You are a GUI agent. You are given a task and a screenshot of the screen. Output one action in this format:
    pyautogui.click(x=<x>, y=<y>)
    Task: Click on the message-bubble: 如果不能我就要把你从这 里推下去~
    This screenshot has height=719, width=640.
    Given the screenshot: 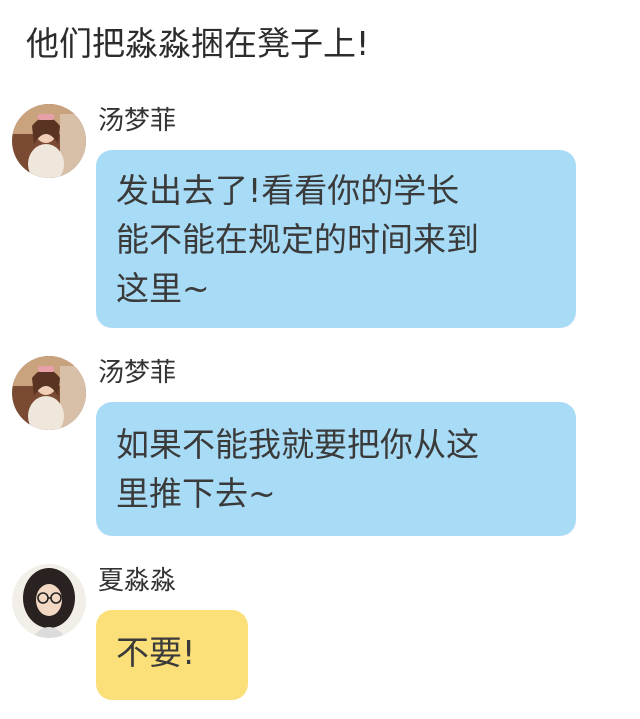 What is the action you would take?
    pyautogui.click(x=336, y=469)
    